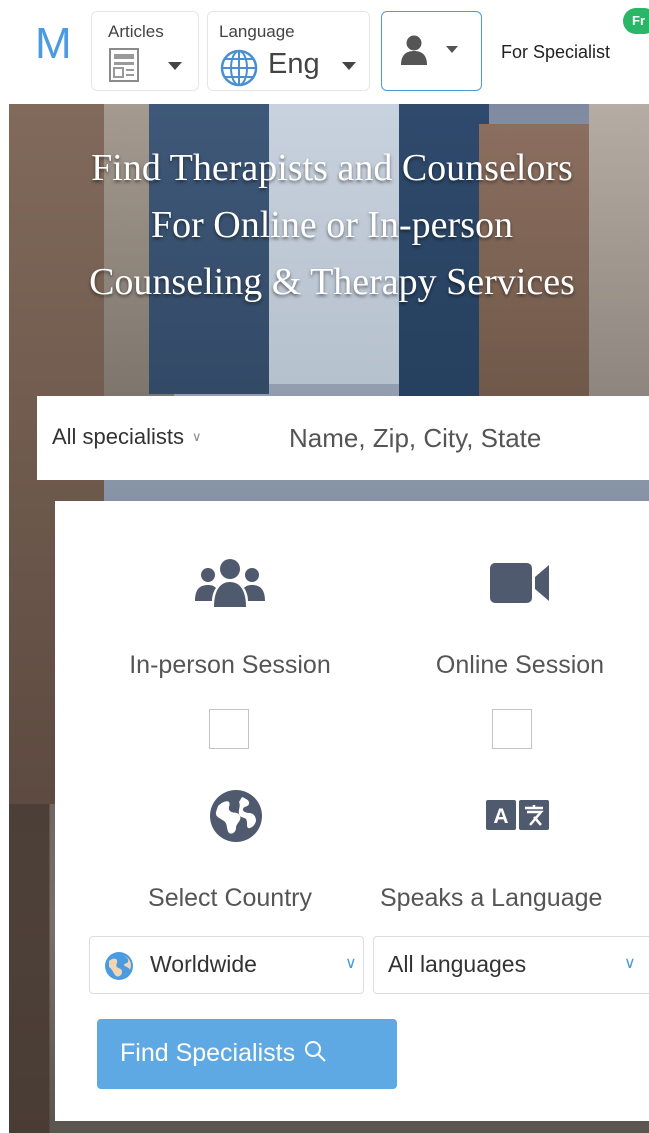  Describe the element at coordinates (512, 729) in the screenshot. I see `online-checkbox` at that location.